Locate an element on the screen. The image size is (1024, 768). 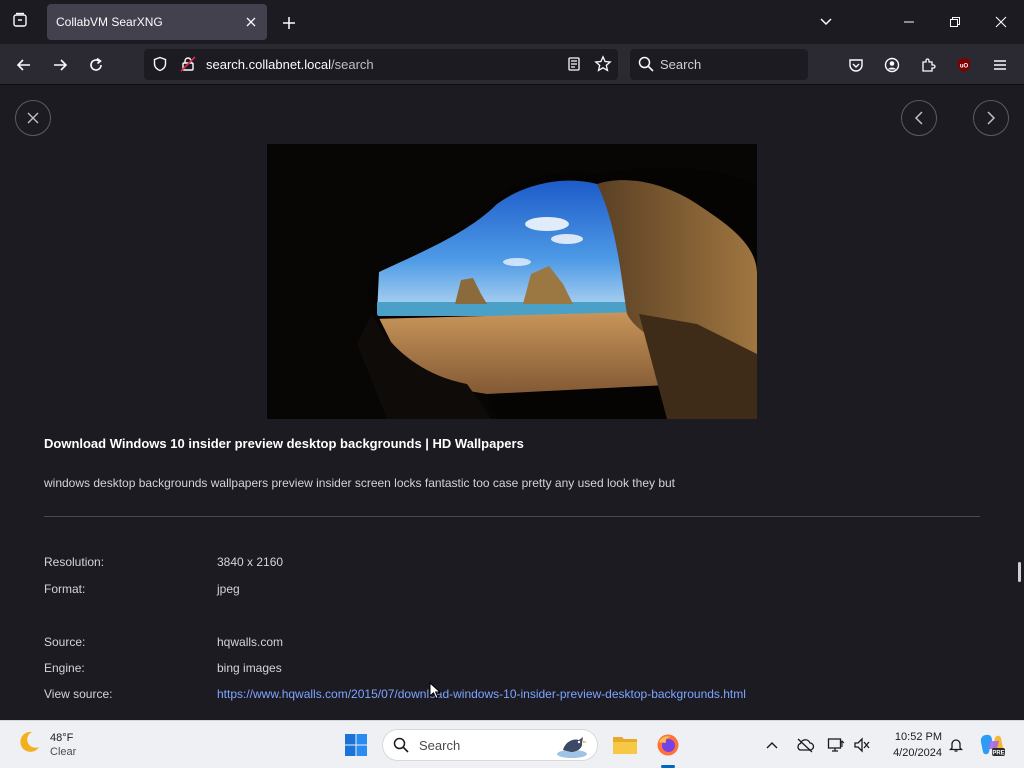
notifications-button is located at coordinates (956, 745).